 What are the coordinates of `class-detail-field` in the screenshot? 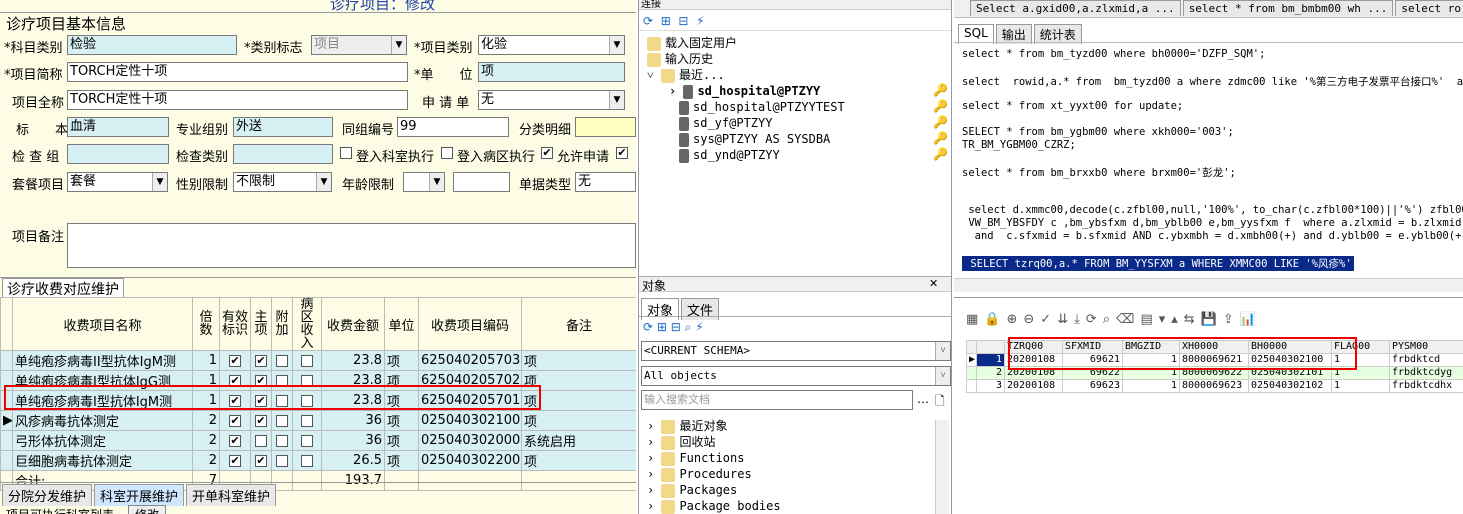 It's located at (605, 127).